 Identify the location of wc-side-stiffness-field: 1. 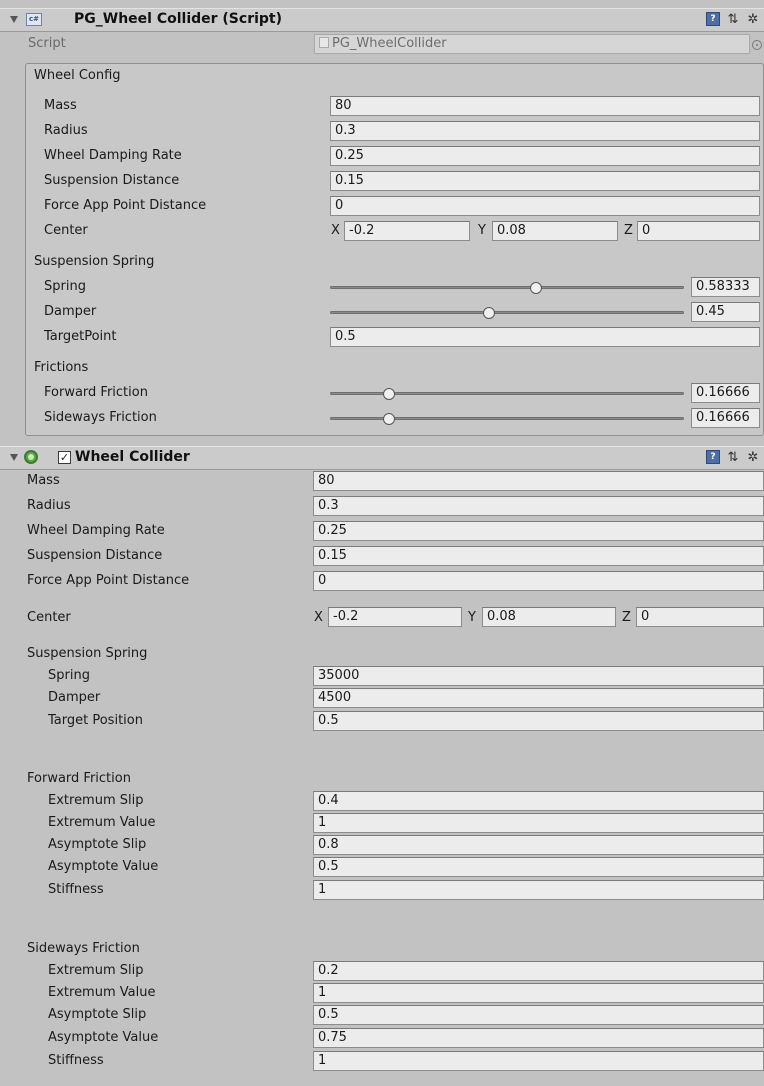
(538, 1061).